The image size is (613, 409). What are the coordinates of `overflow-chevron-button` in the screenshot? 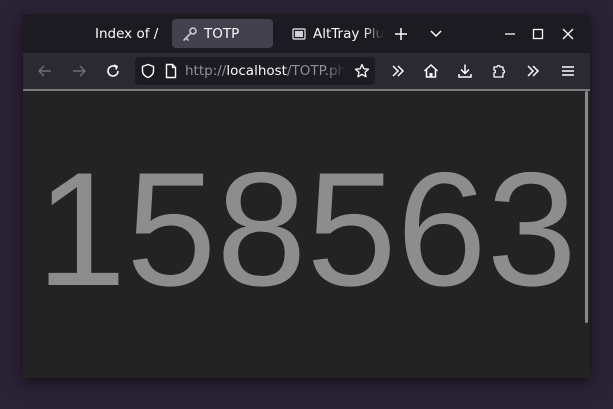 It's located at (398, 71).